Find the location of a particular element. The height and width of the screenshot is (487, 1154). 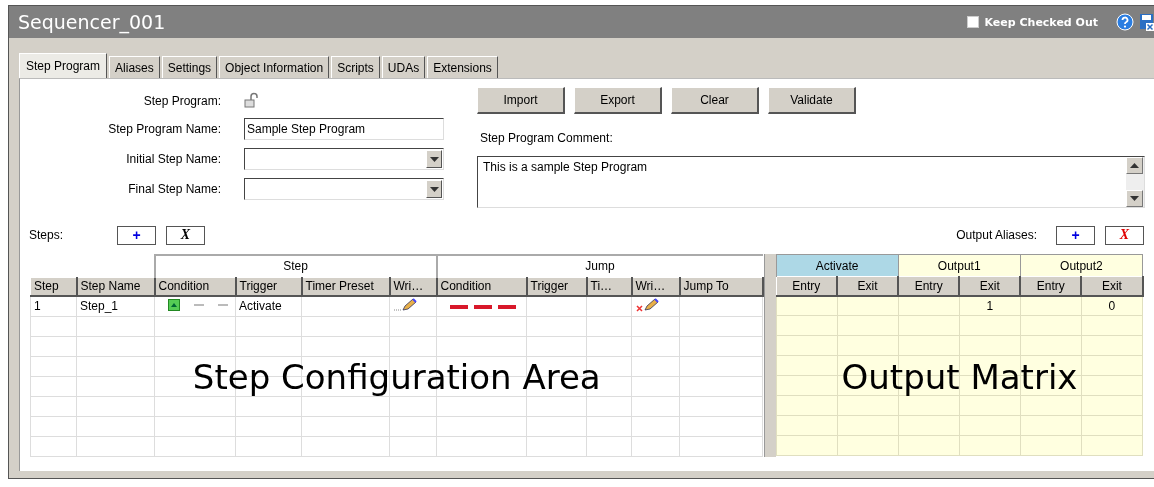

table-cell: 1 is located at coordinates (53, 306).